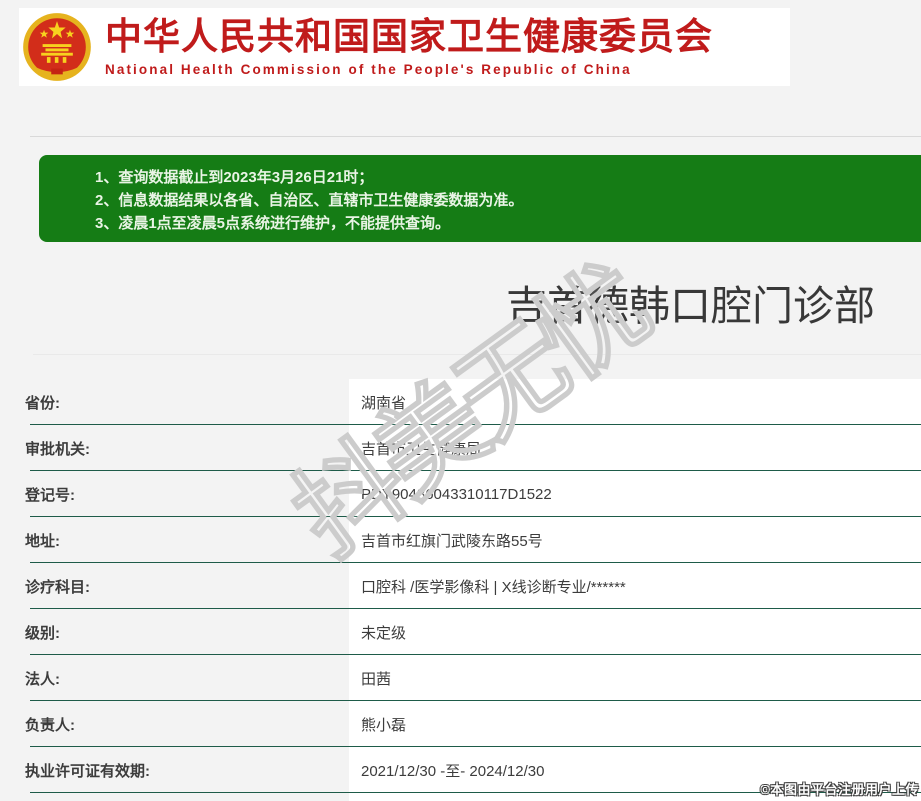 The width and height of the screenshot is (921, 801). I want to click on table-row: 诊疗科目: 口腔科 /医学影像科 | X线诊断专业/******, so click(460, 586).